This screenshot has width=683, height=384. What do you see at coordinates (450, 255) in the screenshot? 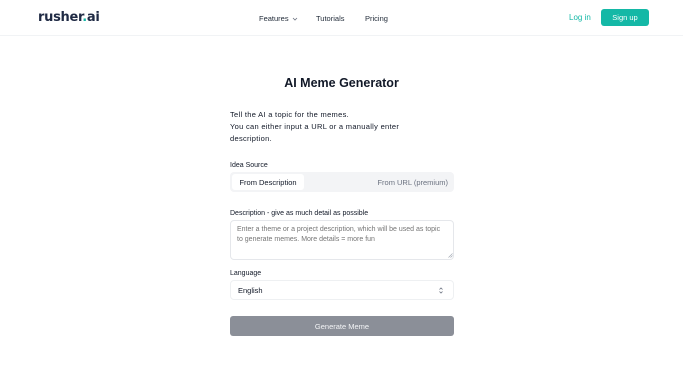
I see `resize-handle-icon` at bounding box center [450, 255].